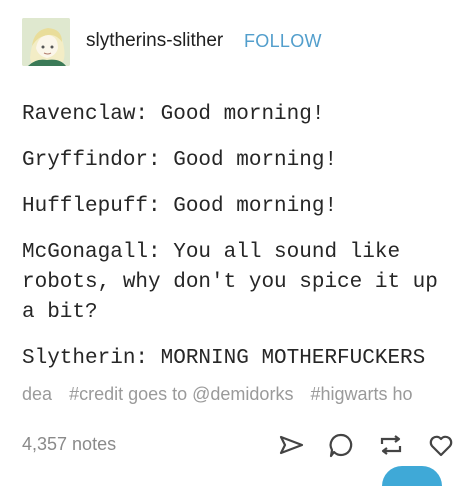 The height and width of the screenshot is (486, 474). I want to click on tag: #credit goes to @demidorks, so click(181, 394).